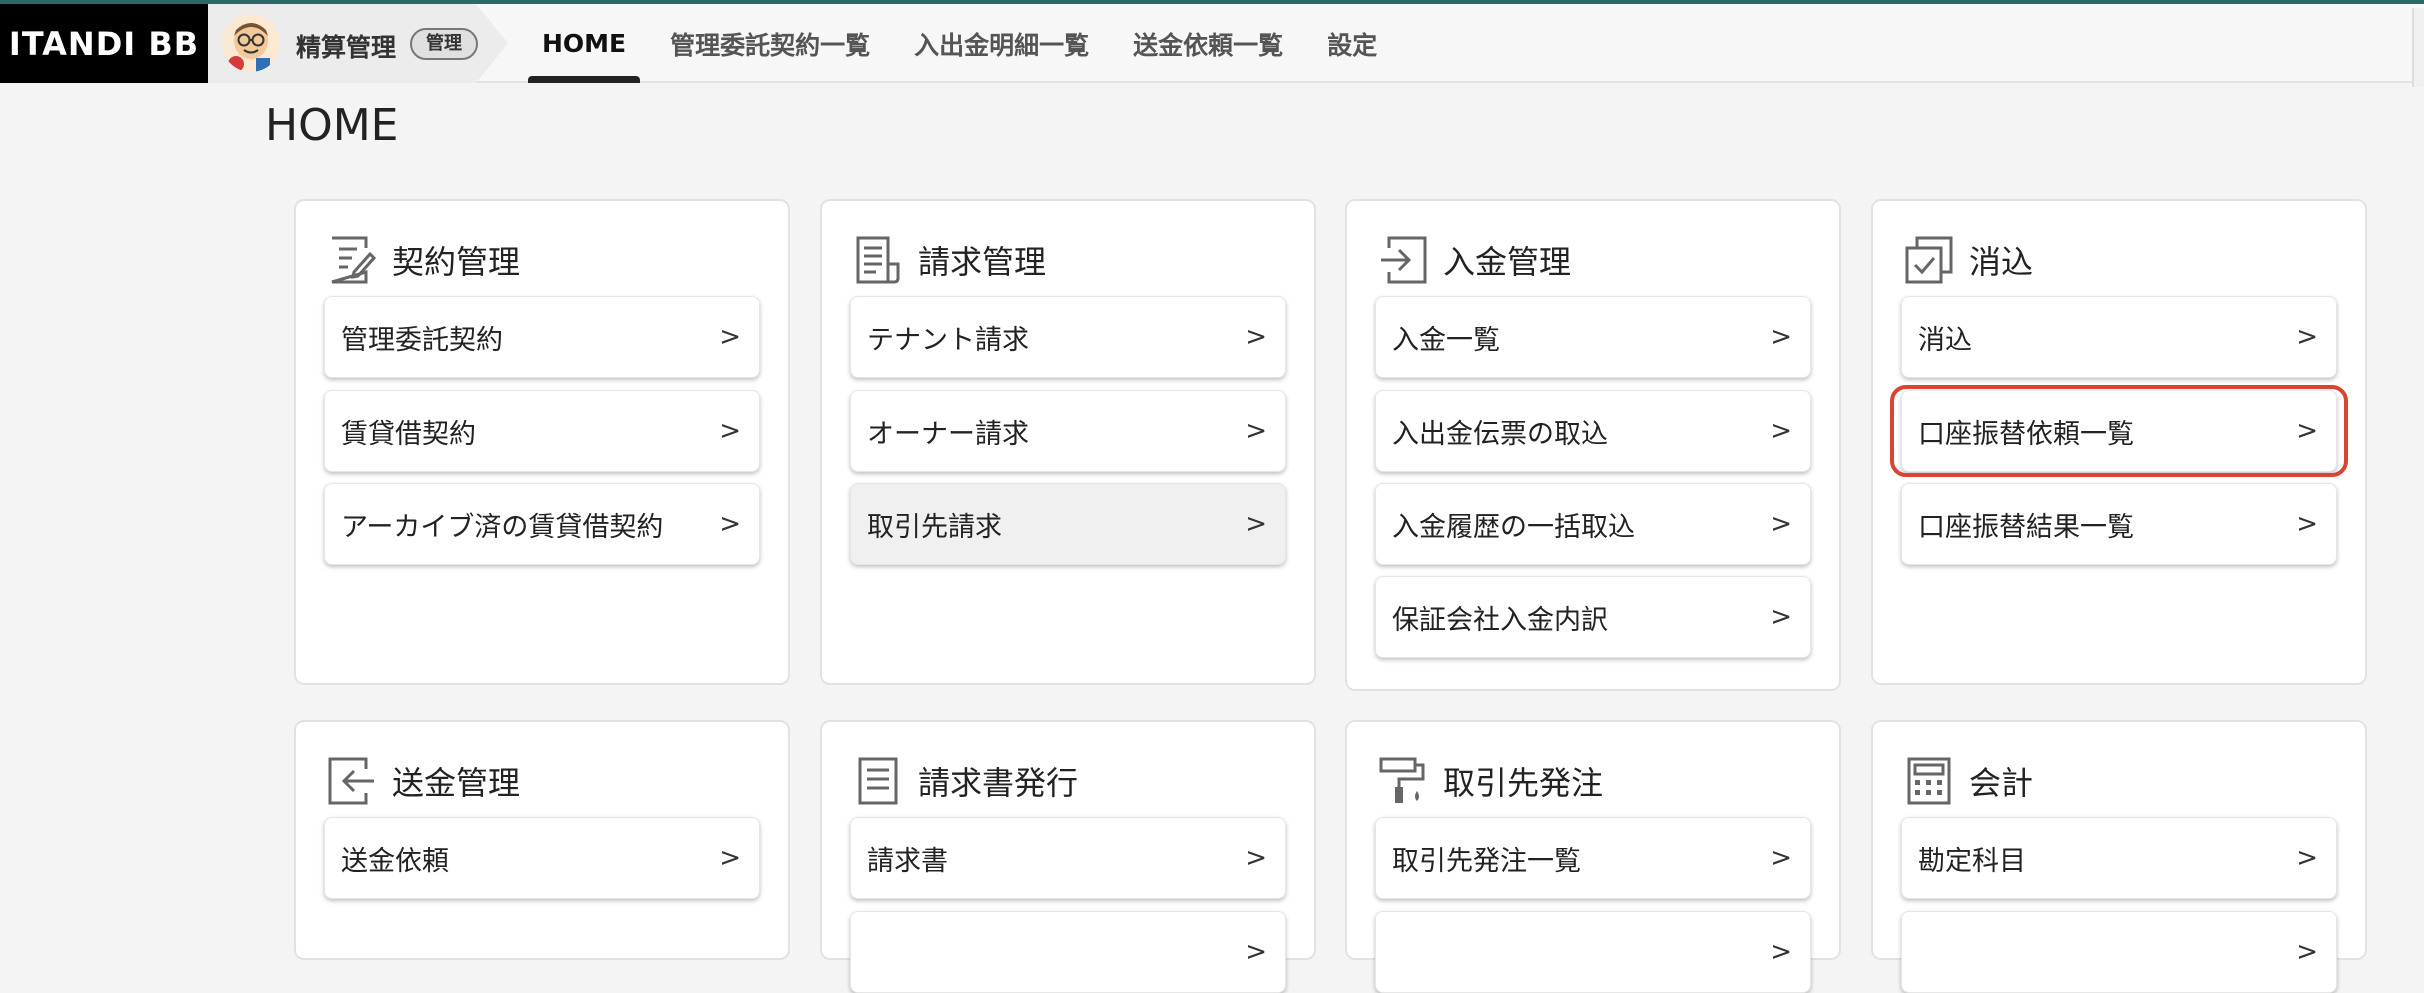  What do you see at coordinates (948, 340) in the screenshot?
I see `menu-item-label: テナント請求` at bounding box center [948, 340].